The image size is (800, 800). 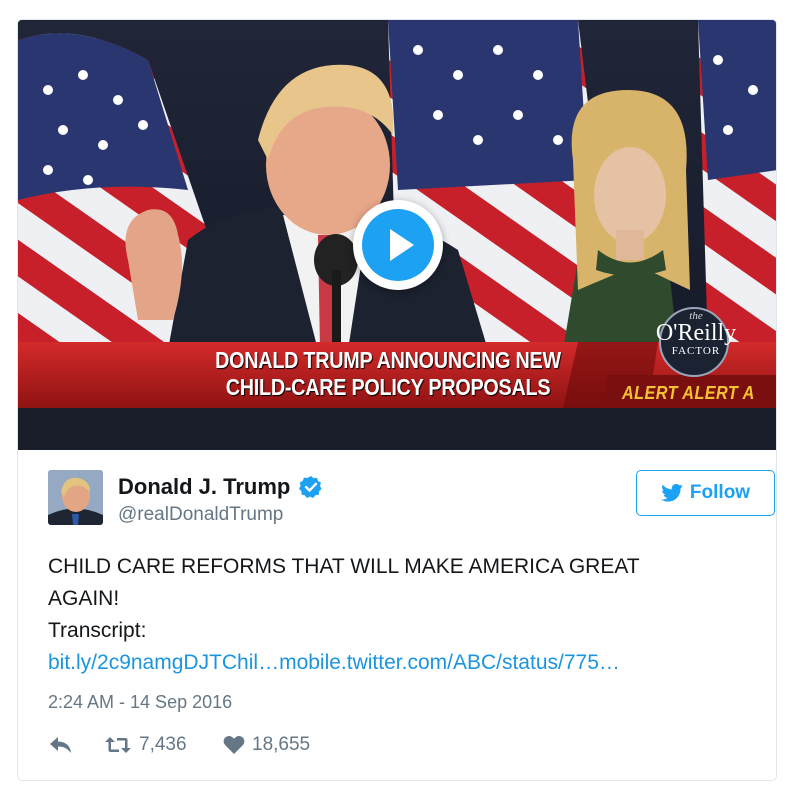 What do you see at coordinates (688, 393) in the screenshot?
I see `alert-ticker: ALERT ALERT A` at bounding box center [688, 393].